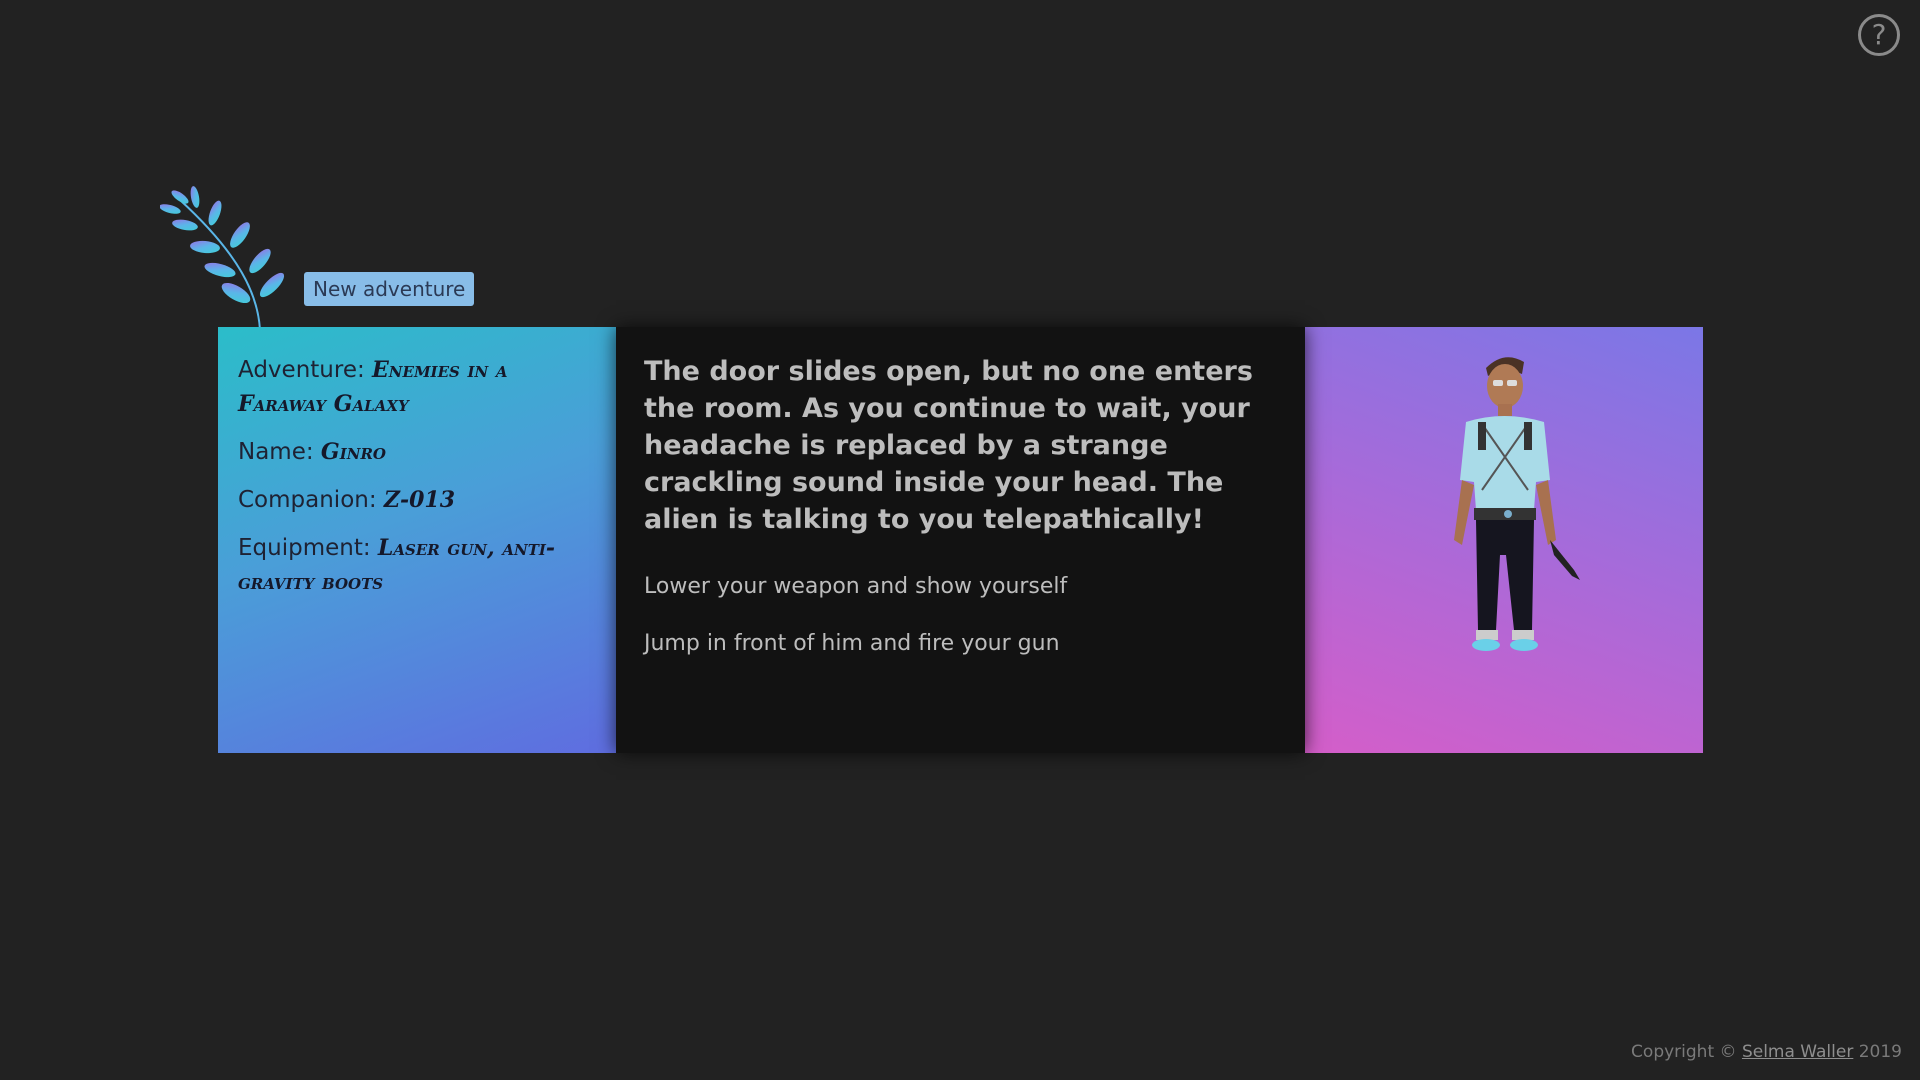 The width and height of the screenshot is (1920, 1080). What do you see at coordinates (417, 452) in the screenshot?
I see `name-row: Name: Ginro` at bounding box center [417, 452].